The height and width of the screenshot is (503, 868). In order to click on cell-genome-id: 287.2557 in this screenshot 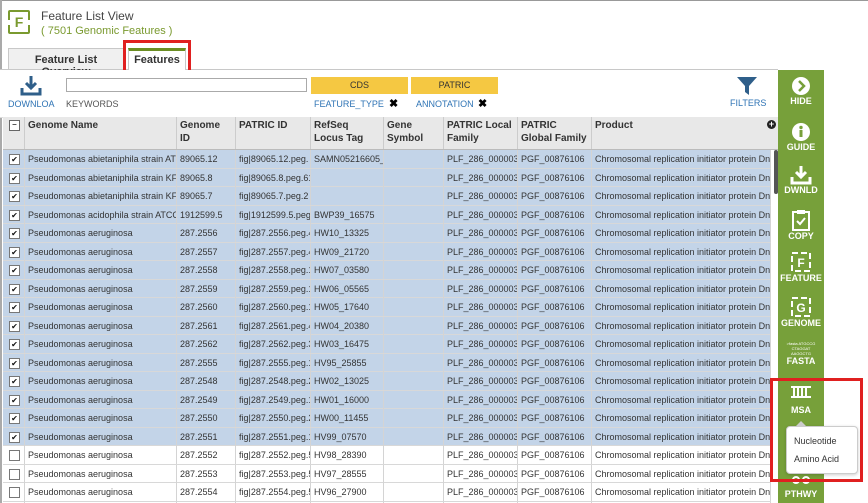, I will do `click(206, 251)`.